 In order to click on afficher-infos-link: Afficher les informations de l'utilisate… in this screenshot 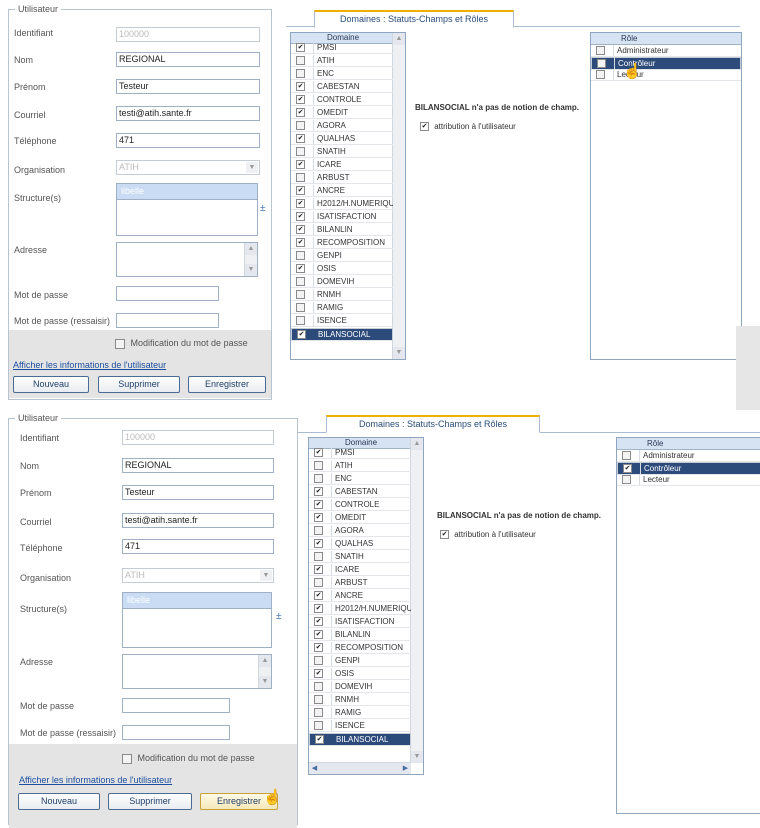, I will do `click(89, 365)`.